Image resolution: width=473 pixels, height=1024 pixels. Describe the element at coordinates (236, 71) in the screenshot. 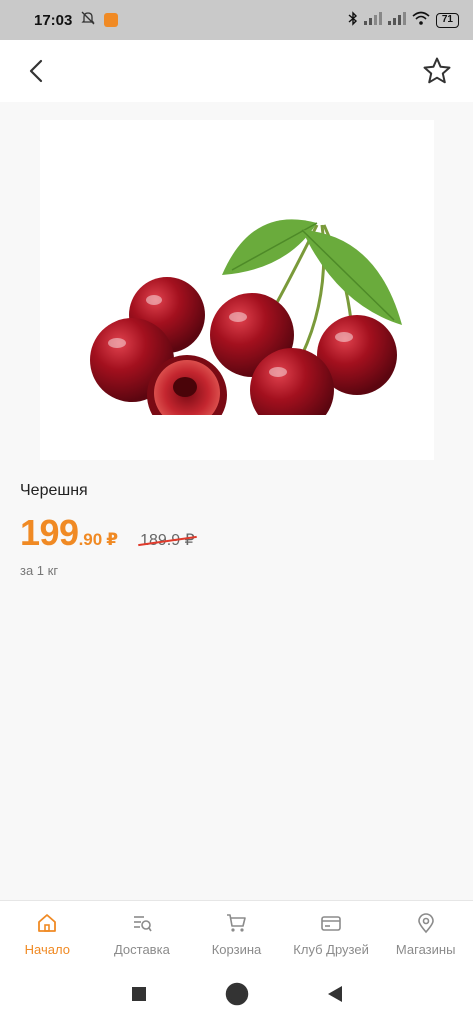

I see `app-bar` at that location.